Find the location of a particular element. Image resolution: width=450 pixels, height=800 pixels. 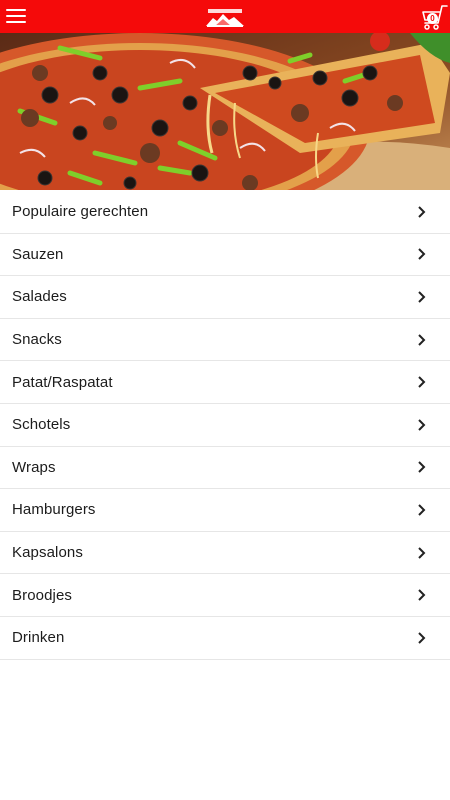

cart-button: 0 is located at coordinates (434, 17).